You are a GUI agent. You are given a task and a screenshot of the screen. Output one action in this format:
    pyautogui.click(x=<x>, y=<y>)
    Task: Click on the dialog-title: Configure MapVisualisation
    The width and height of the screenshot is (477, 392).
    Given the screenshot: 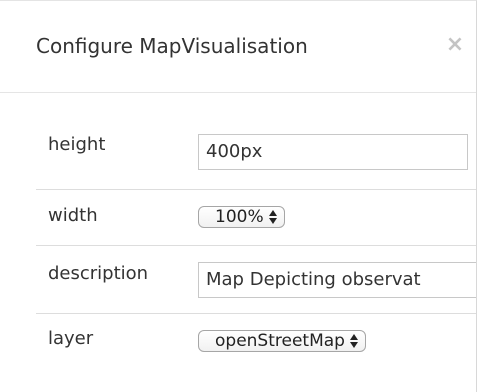 What is the action you would take?
    pyautogui.click(x=172, y=46)
    